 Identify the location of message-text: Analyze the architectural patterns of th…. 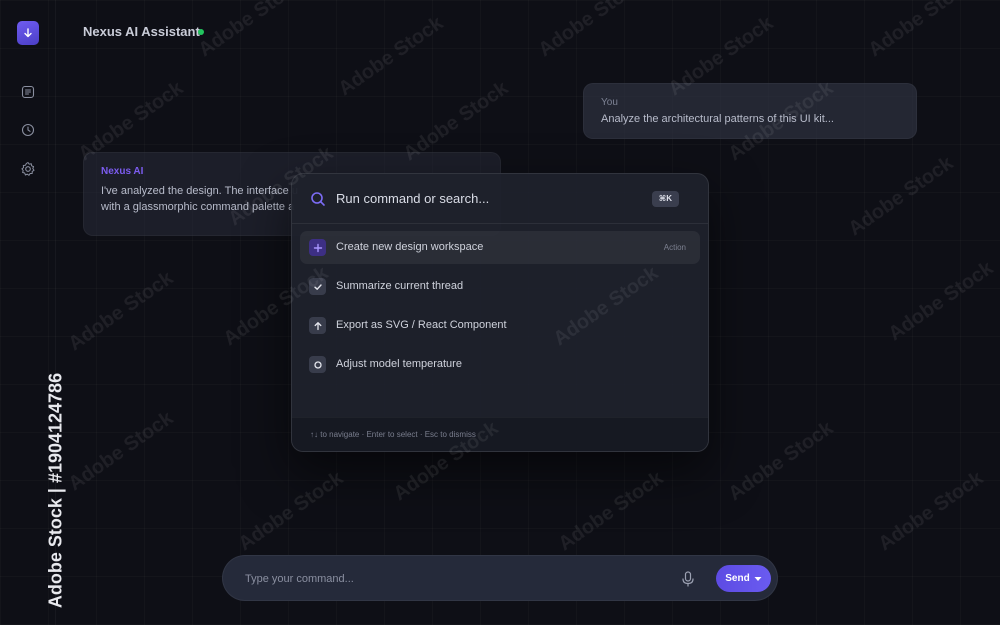
(717, 119).